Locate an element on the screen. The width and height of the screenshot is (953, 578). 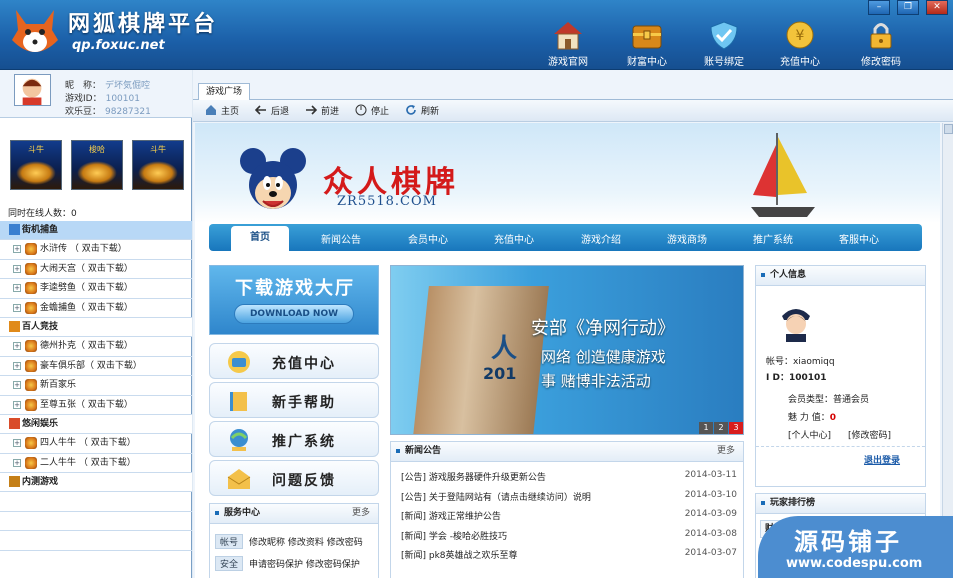
tree-game-item: + 二人牛牛 （ 双击下载） is located at coordinates (96, 464).